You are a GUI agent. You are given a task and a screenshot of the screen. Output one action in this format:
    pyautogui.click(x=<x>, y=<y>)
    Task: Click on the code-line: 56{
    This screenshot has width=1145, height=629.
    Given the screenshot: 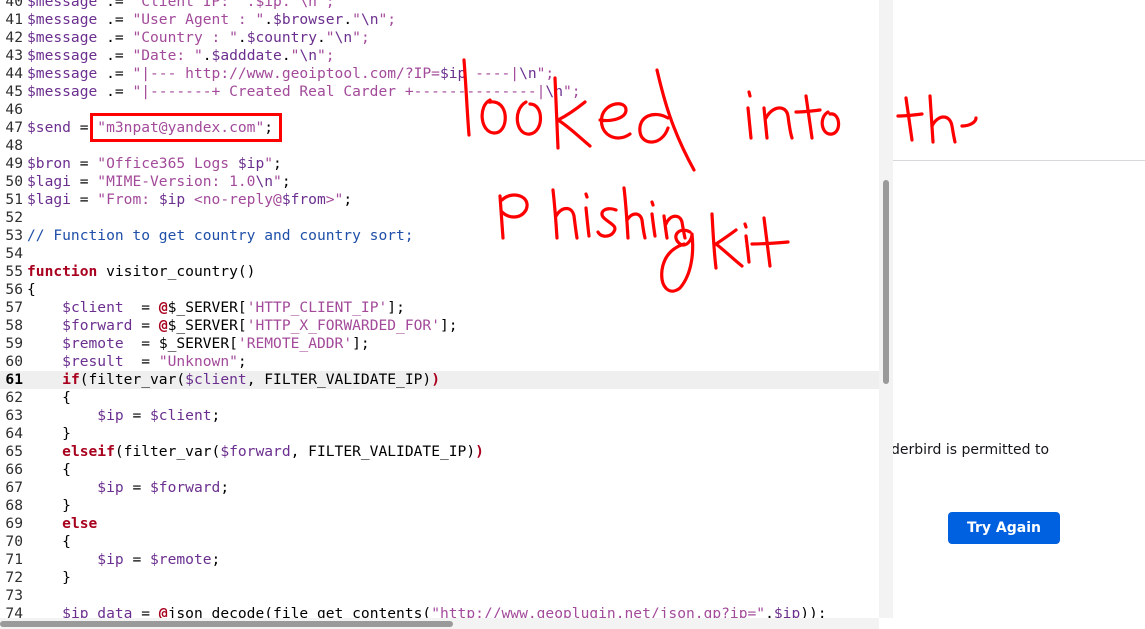 What is the action you would take?
    pyautogui.click(x=439, y=290)
    